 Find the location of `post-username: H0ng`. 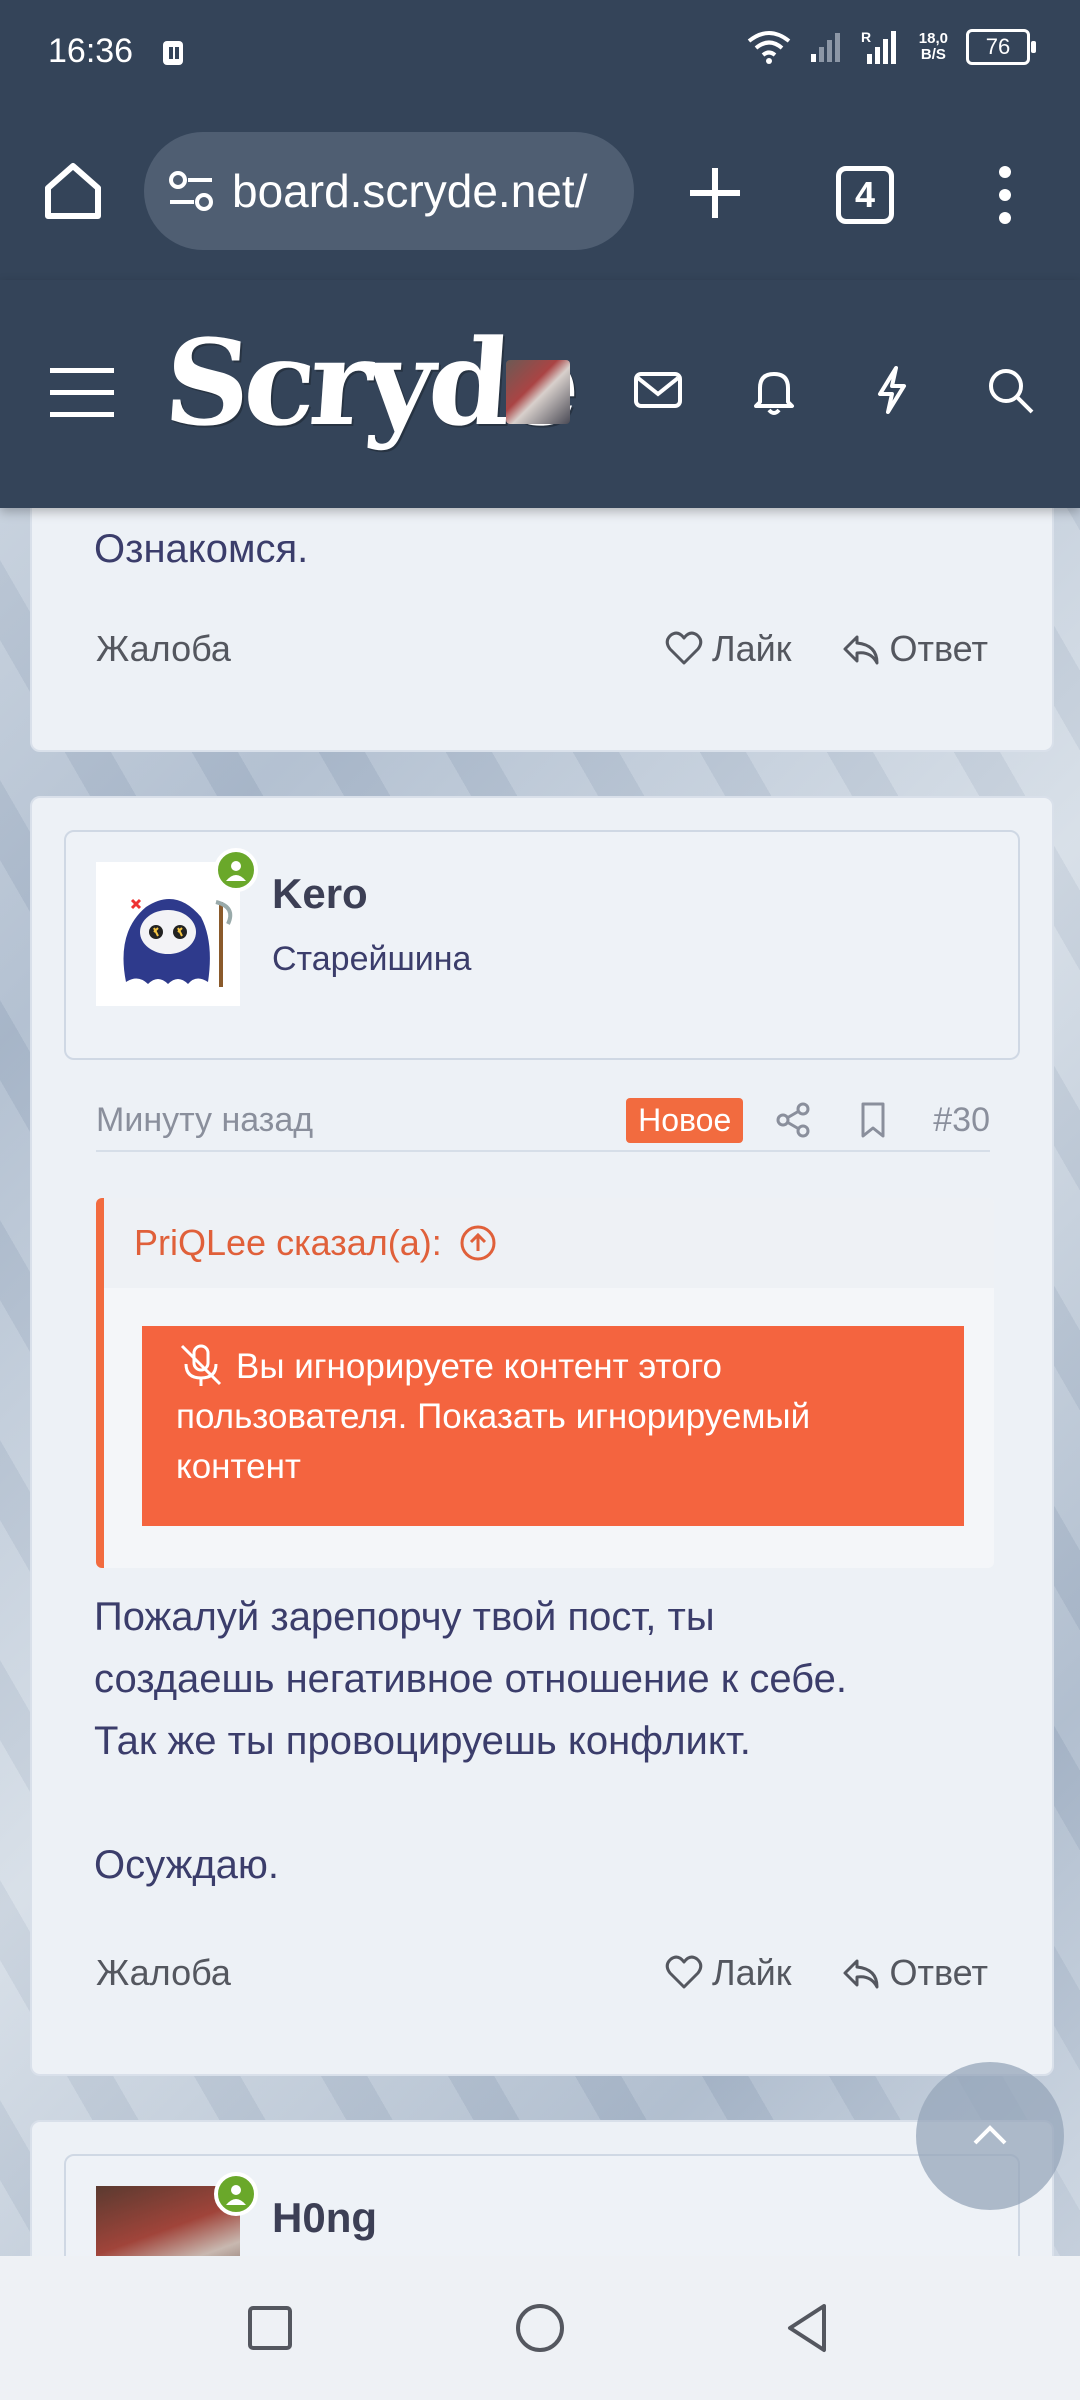

post-username: H0ng is located at coordinates (324, 2218).